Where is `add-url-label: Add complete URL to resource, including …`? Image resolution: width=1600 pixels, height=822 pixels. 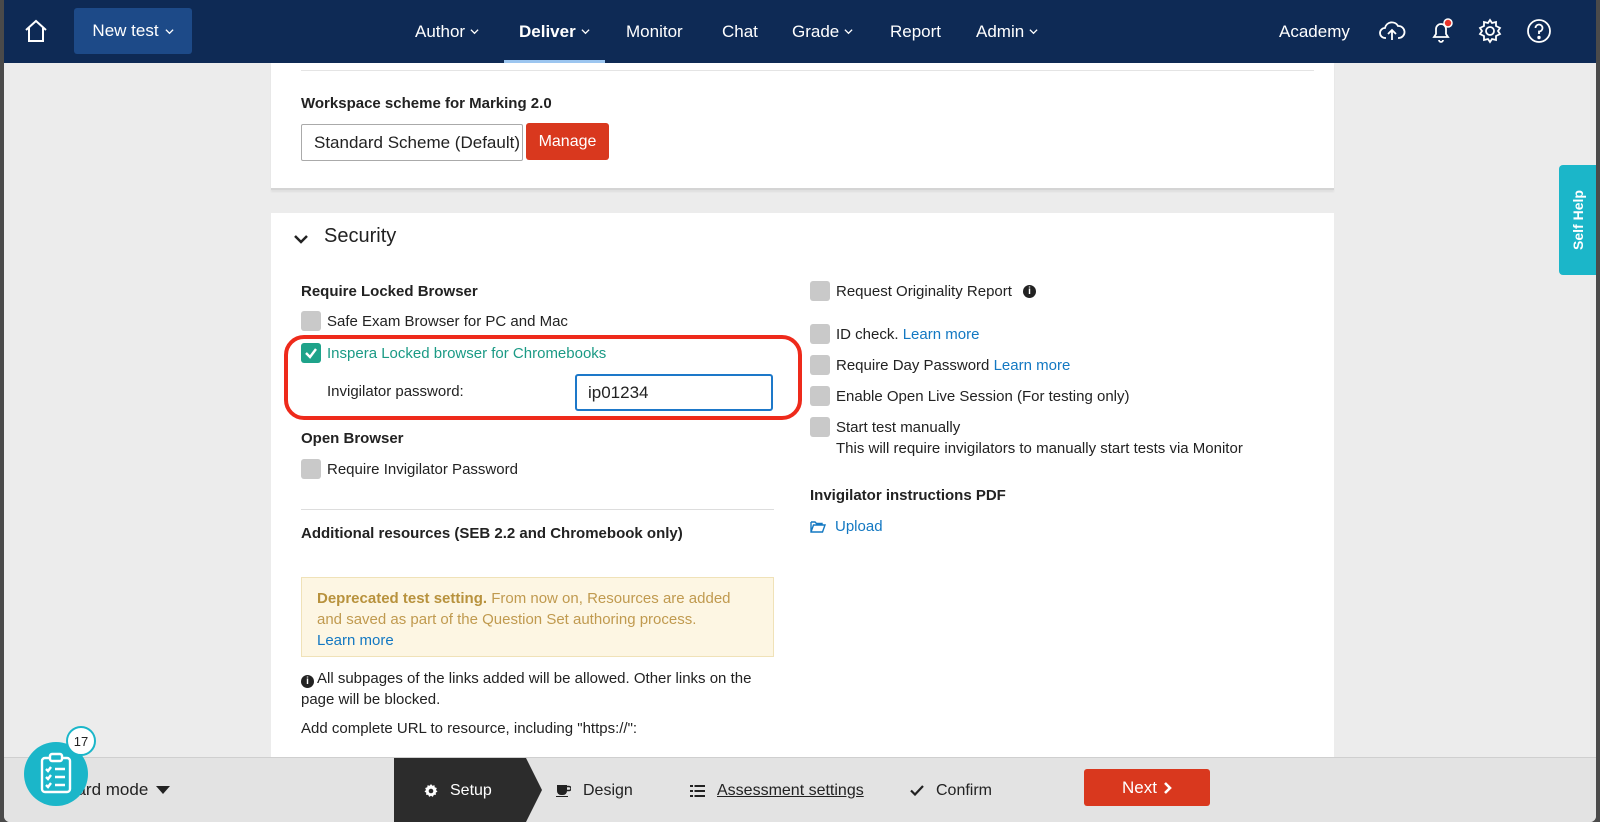
add-url-label: Add complete URL to resource, including … is located at coordinates (469, 728).